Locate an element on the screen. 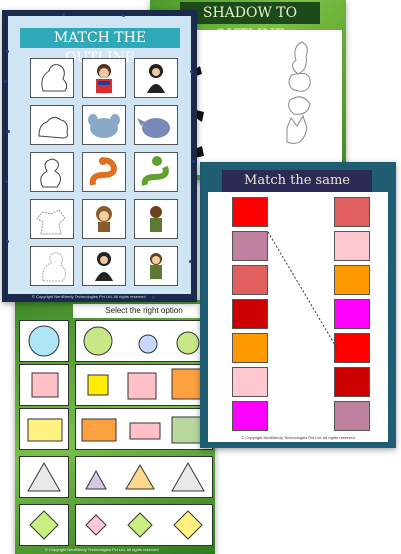 The height and width of the screenshot is (554, 401). match-line is located at coordinates (303, 291).